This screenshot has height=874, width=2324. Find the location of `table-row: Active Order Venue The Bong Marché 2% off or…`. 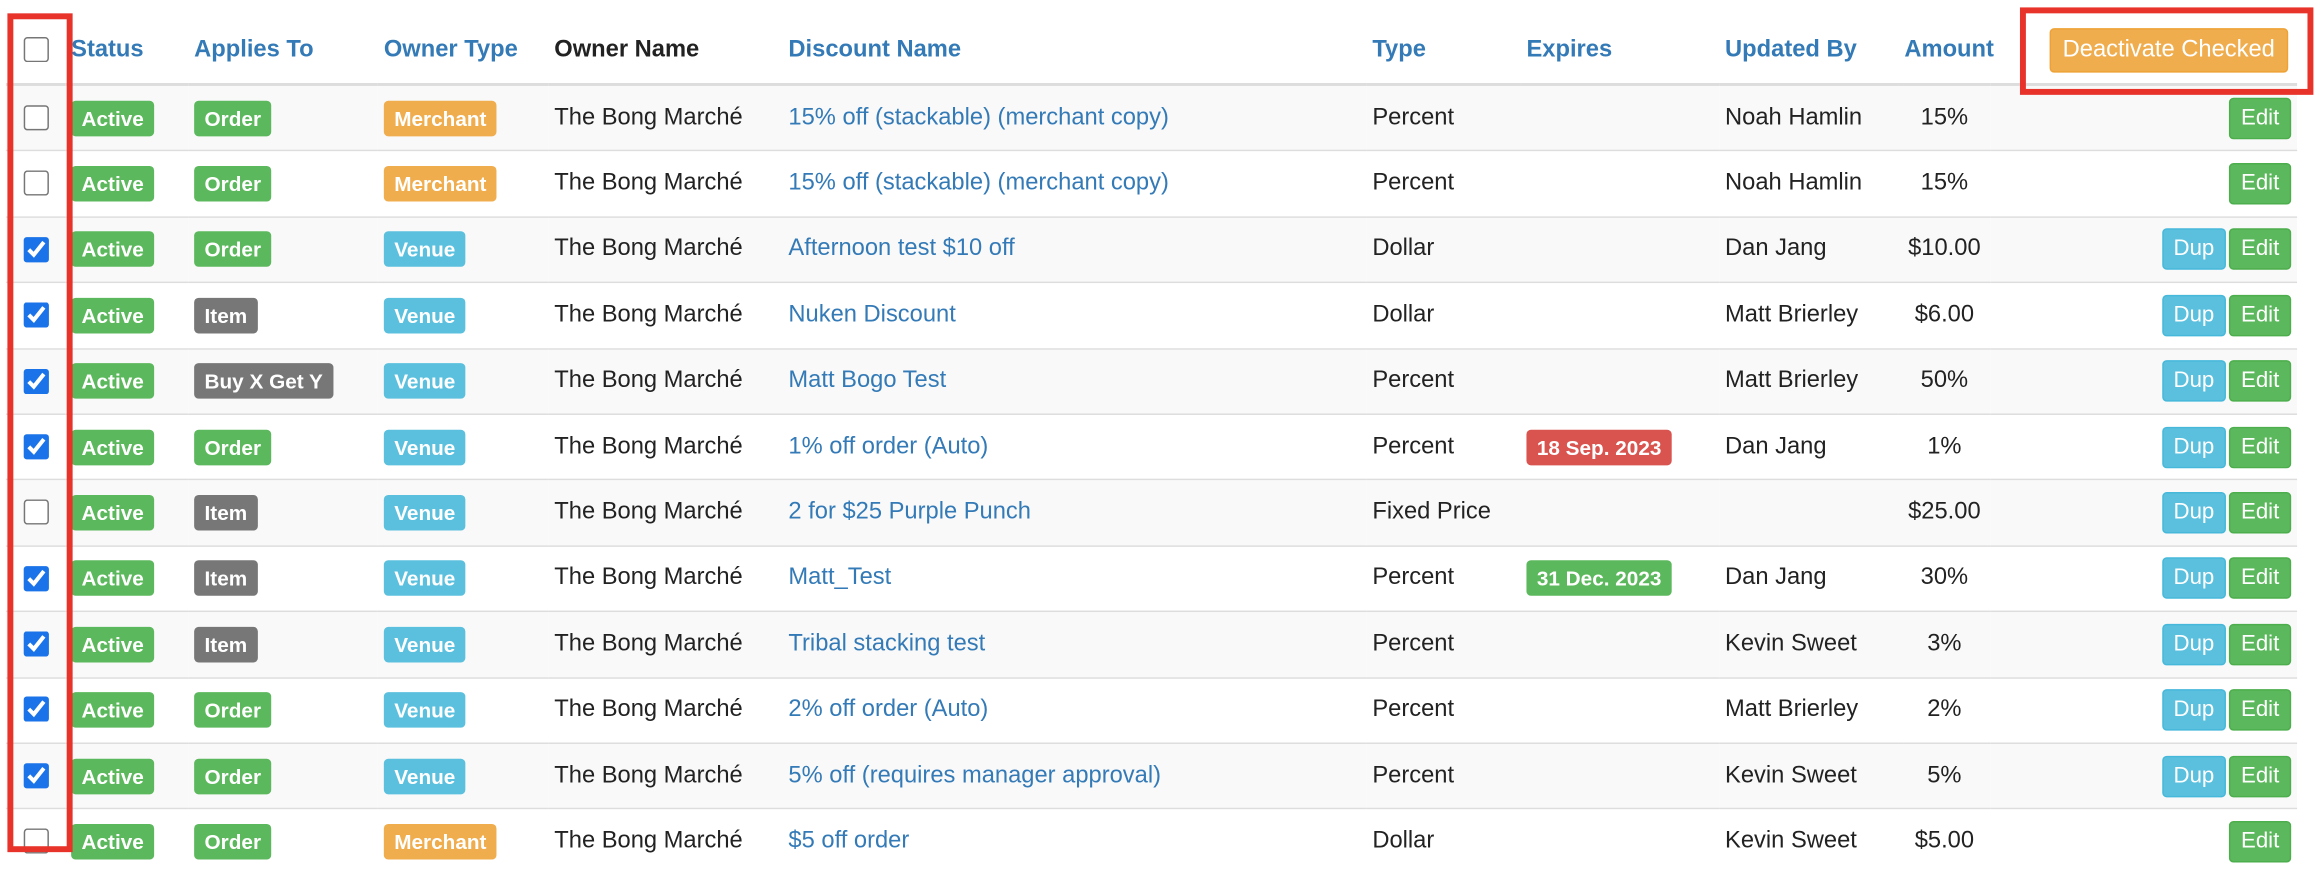

table-row: Active Order Venue The Bong Marché 2% off or… is located at coordinates (1151, 710).